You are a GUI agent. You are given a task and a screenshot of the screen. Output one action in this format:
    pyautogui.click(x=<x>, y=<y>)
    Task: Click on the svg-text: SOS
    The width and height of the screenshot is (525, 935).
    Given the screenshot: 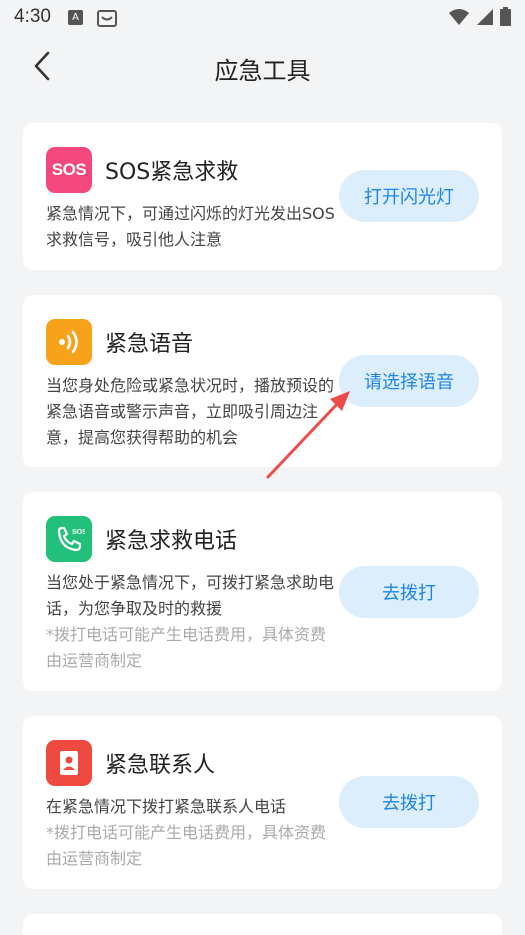 What is the action you would take?
    pyautogui.click(x=78, y=532)
    